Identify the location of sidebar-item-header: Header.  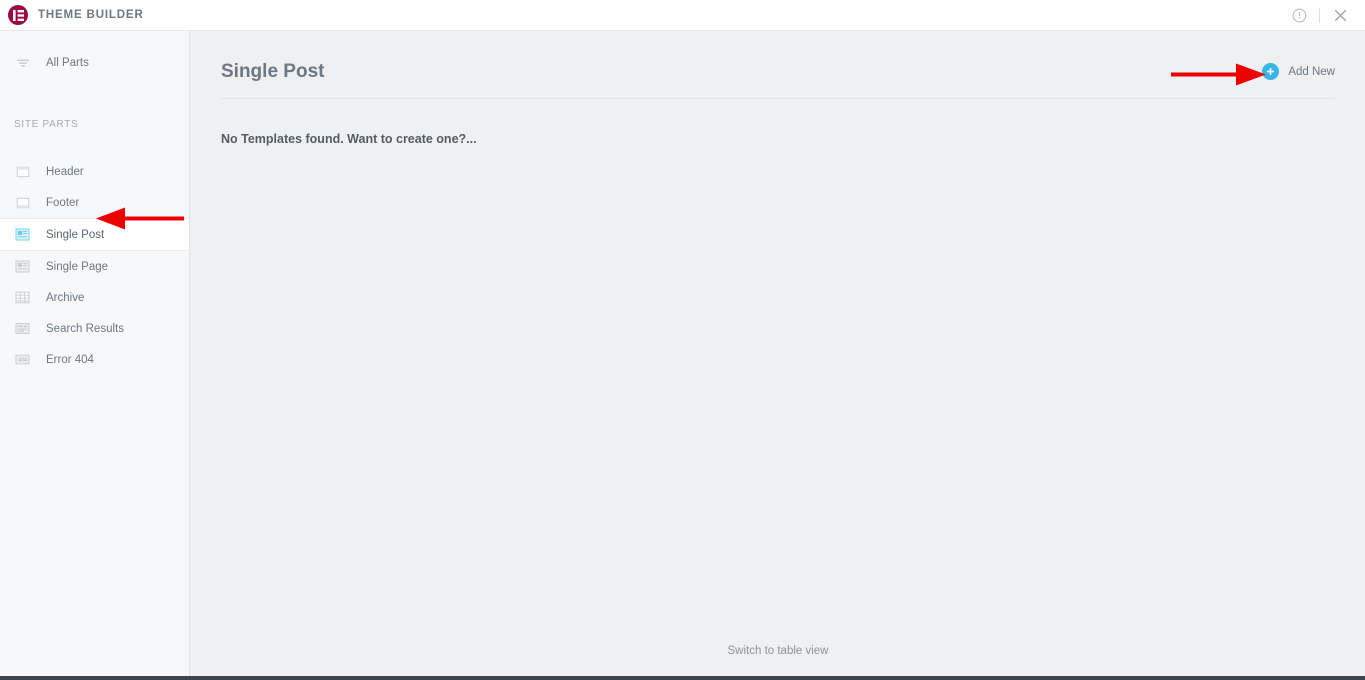
(94, 171).